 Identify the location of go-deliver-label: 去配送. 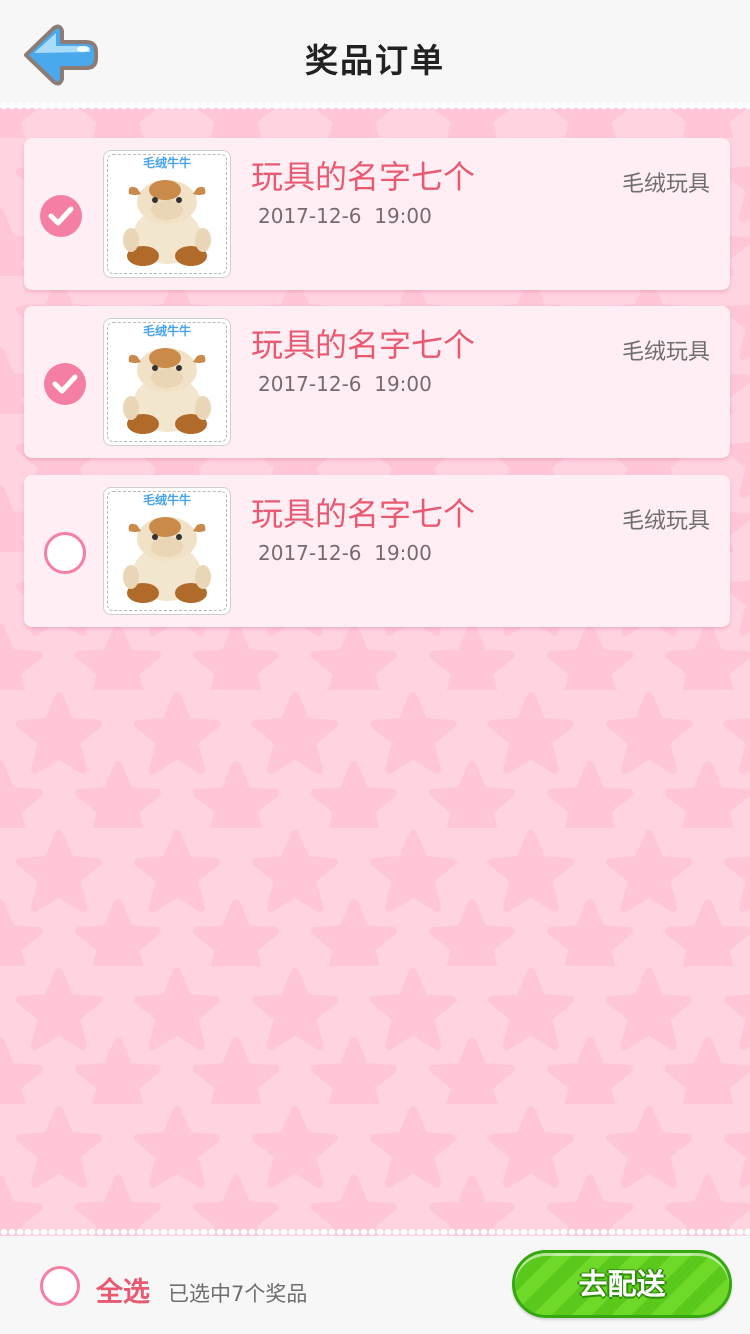
(622, 1284).